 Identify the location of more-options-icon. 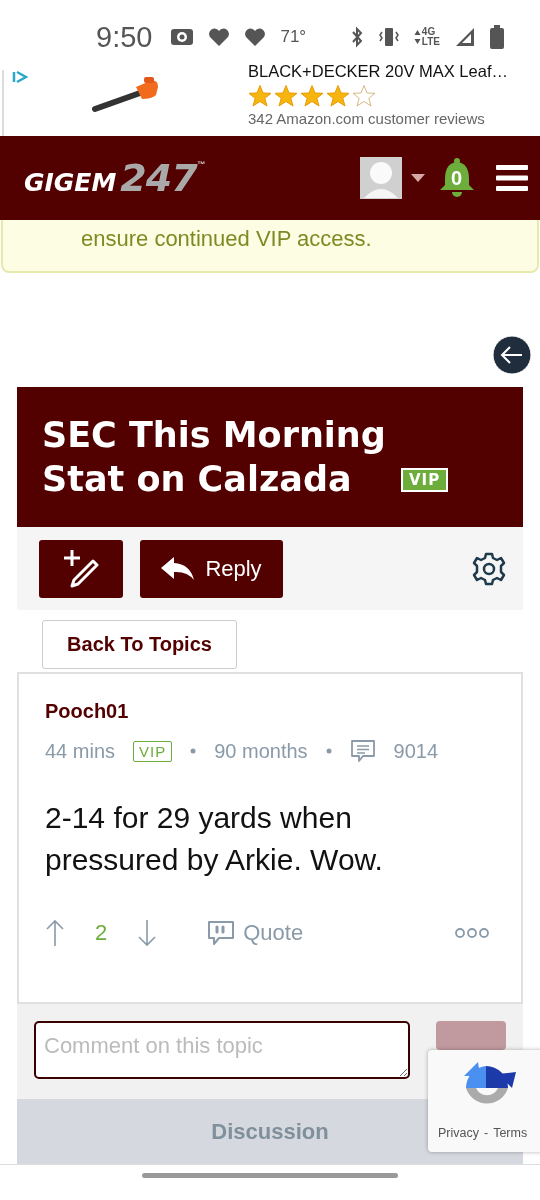
(472, 933).